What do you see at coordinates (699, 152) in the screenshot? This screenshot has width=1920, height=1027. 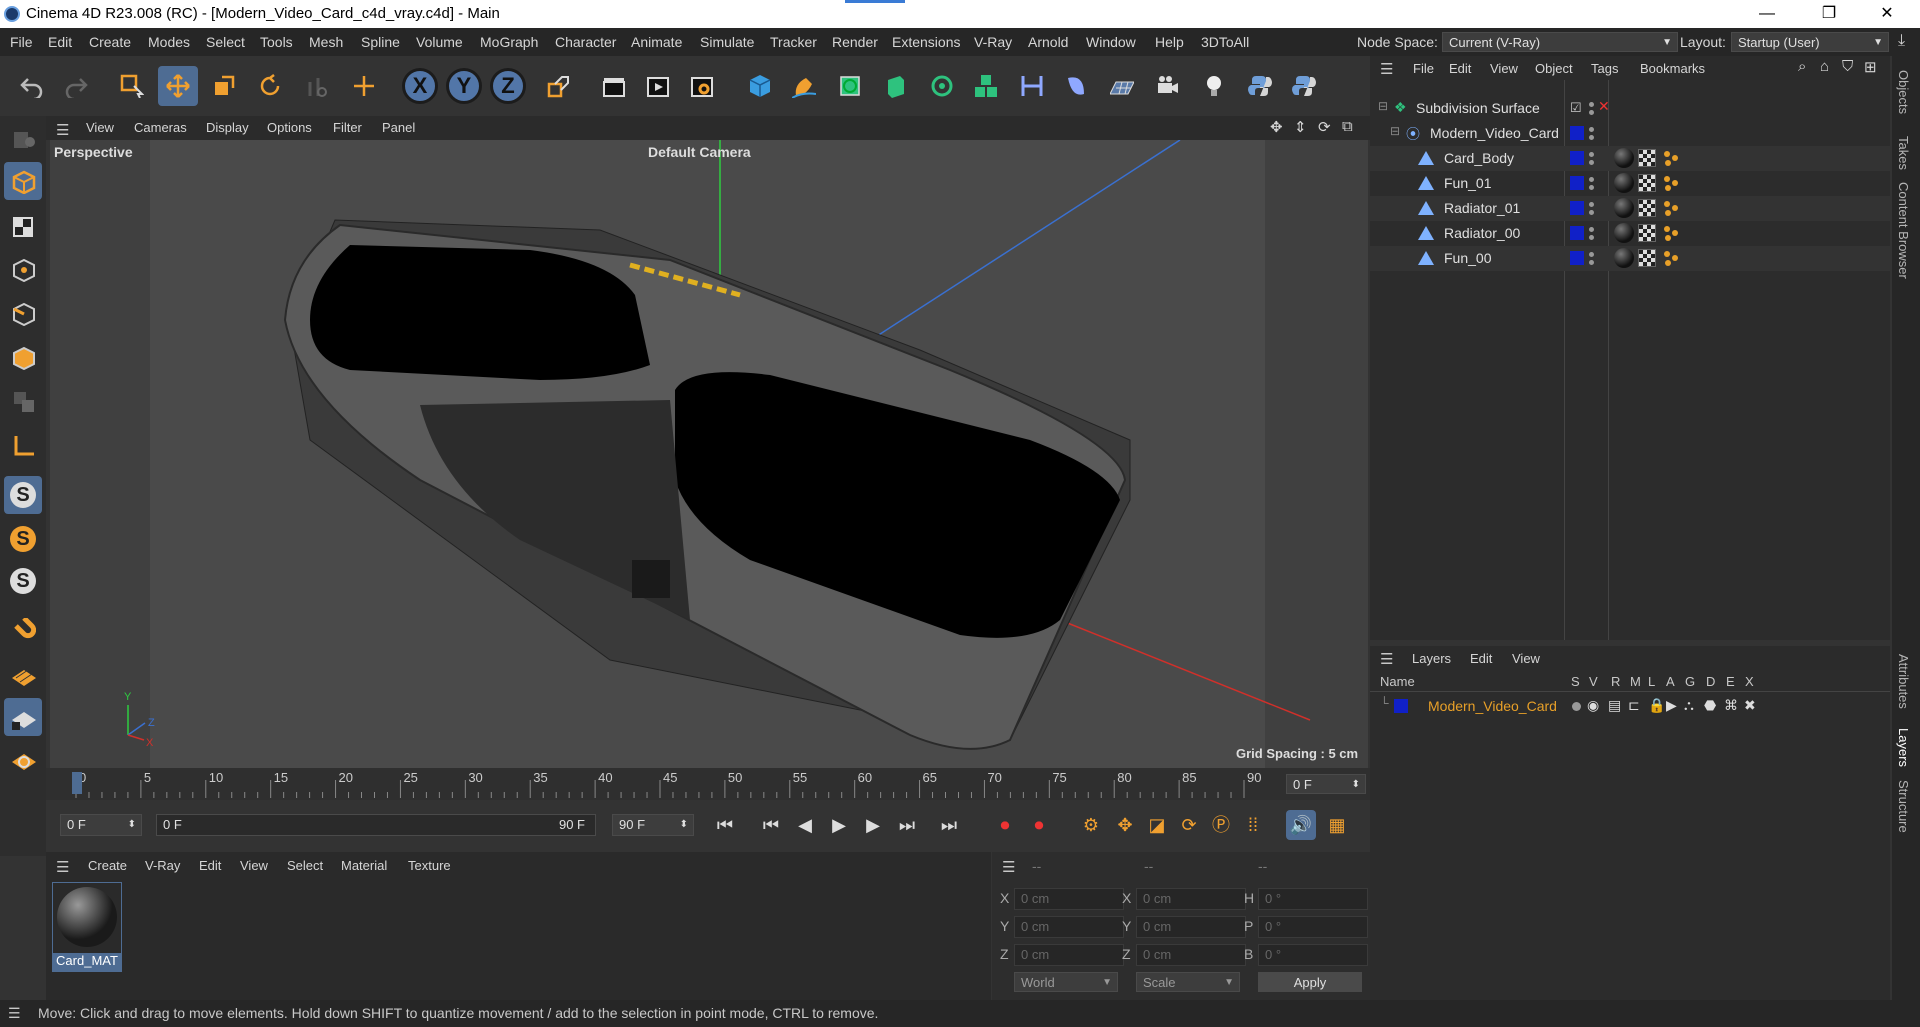 I see `camera-label: Default Camera` at bounding box center [699, 152].